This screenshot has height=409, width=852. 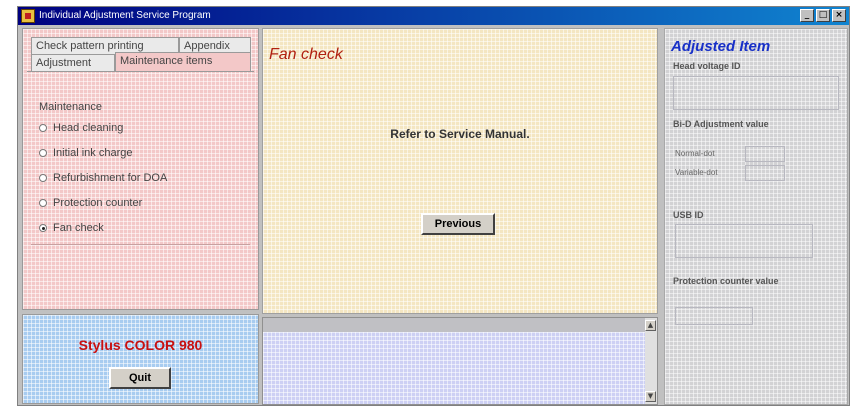 I want to click on group-divider, so click(x=140, y=244).